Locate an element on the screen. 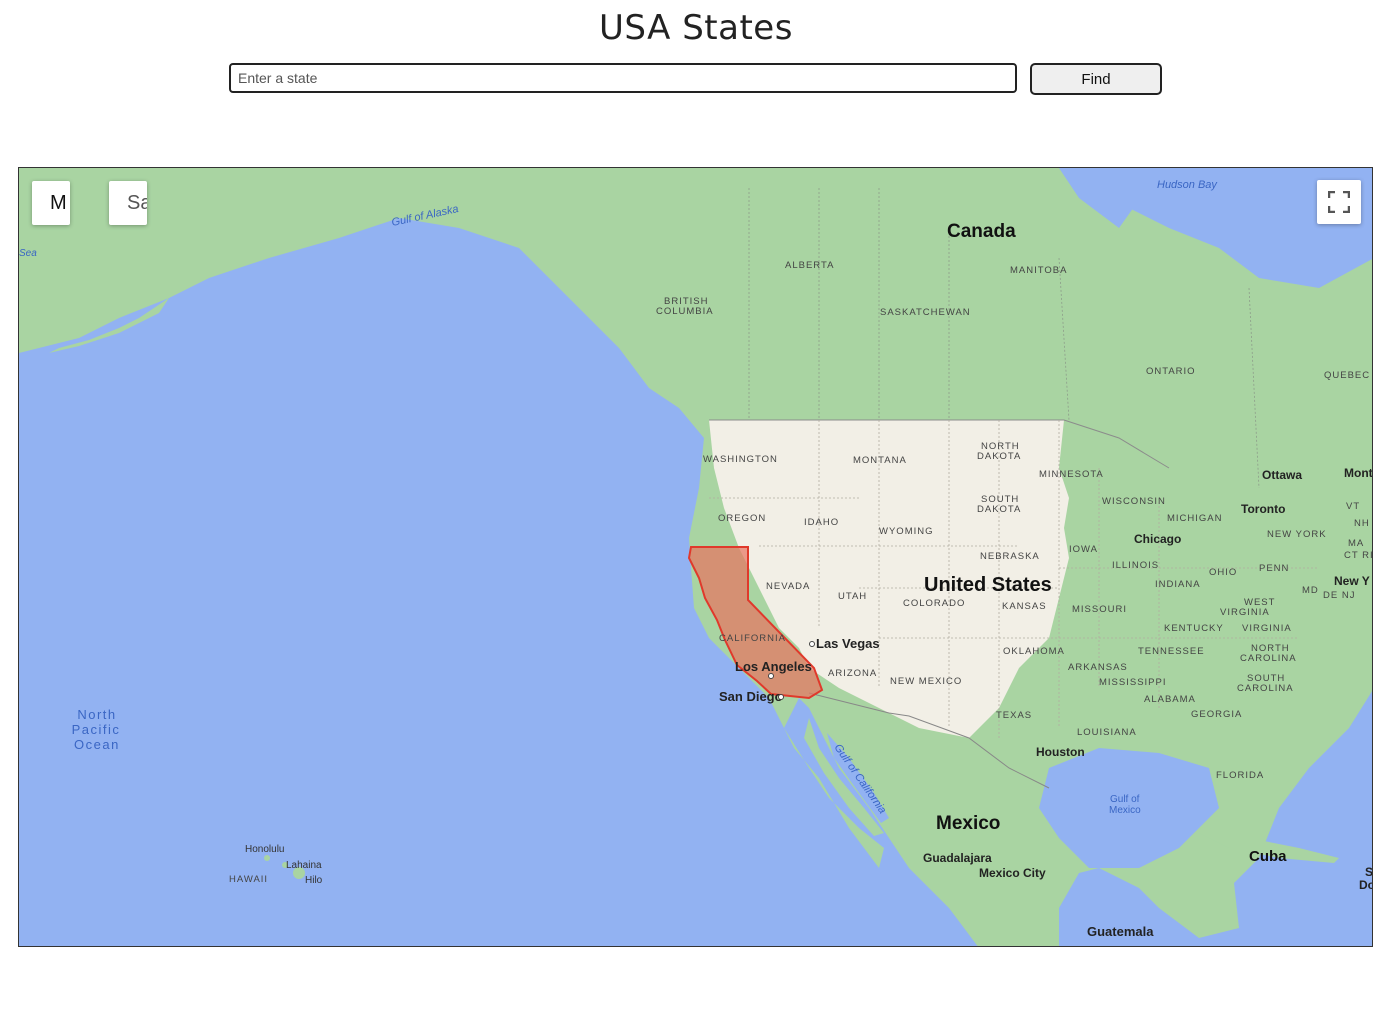 The height and width of the screenshot is (1025, 1392). fullscreen-button is located at coordinates (1339, 202).